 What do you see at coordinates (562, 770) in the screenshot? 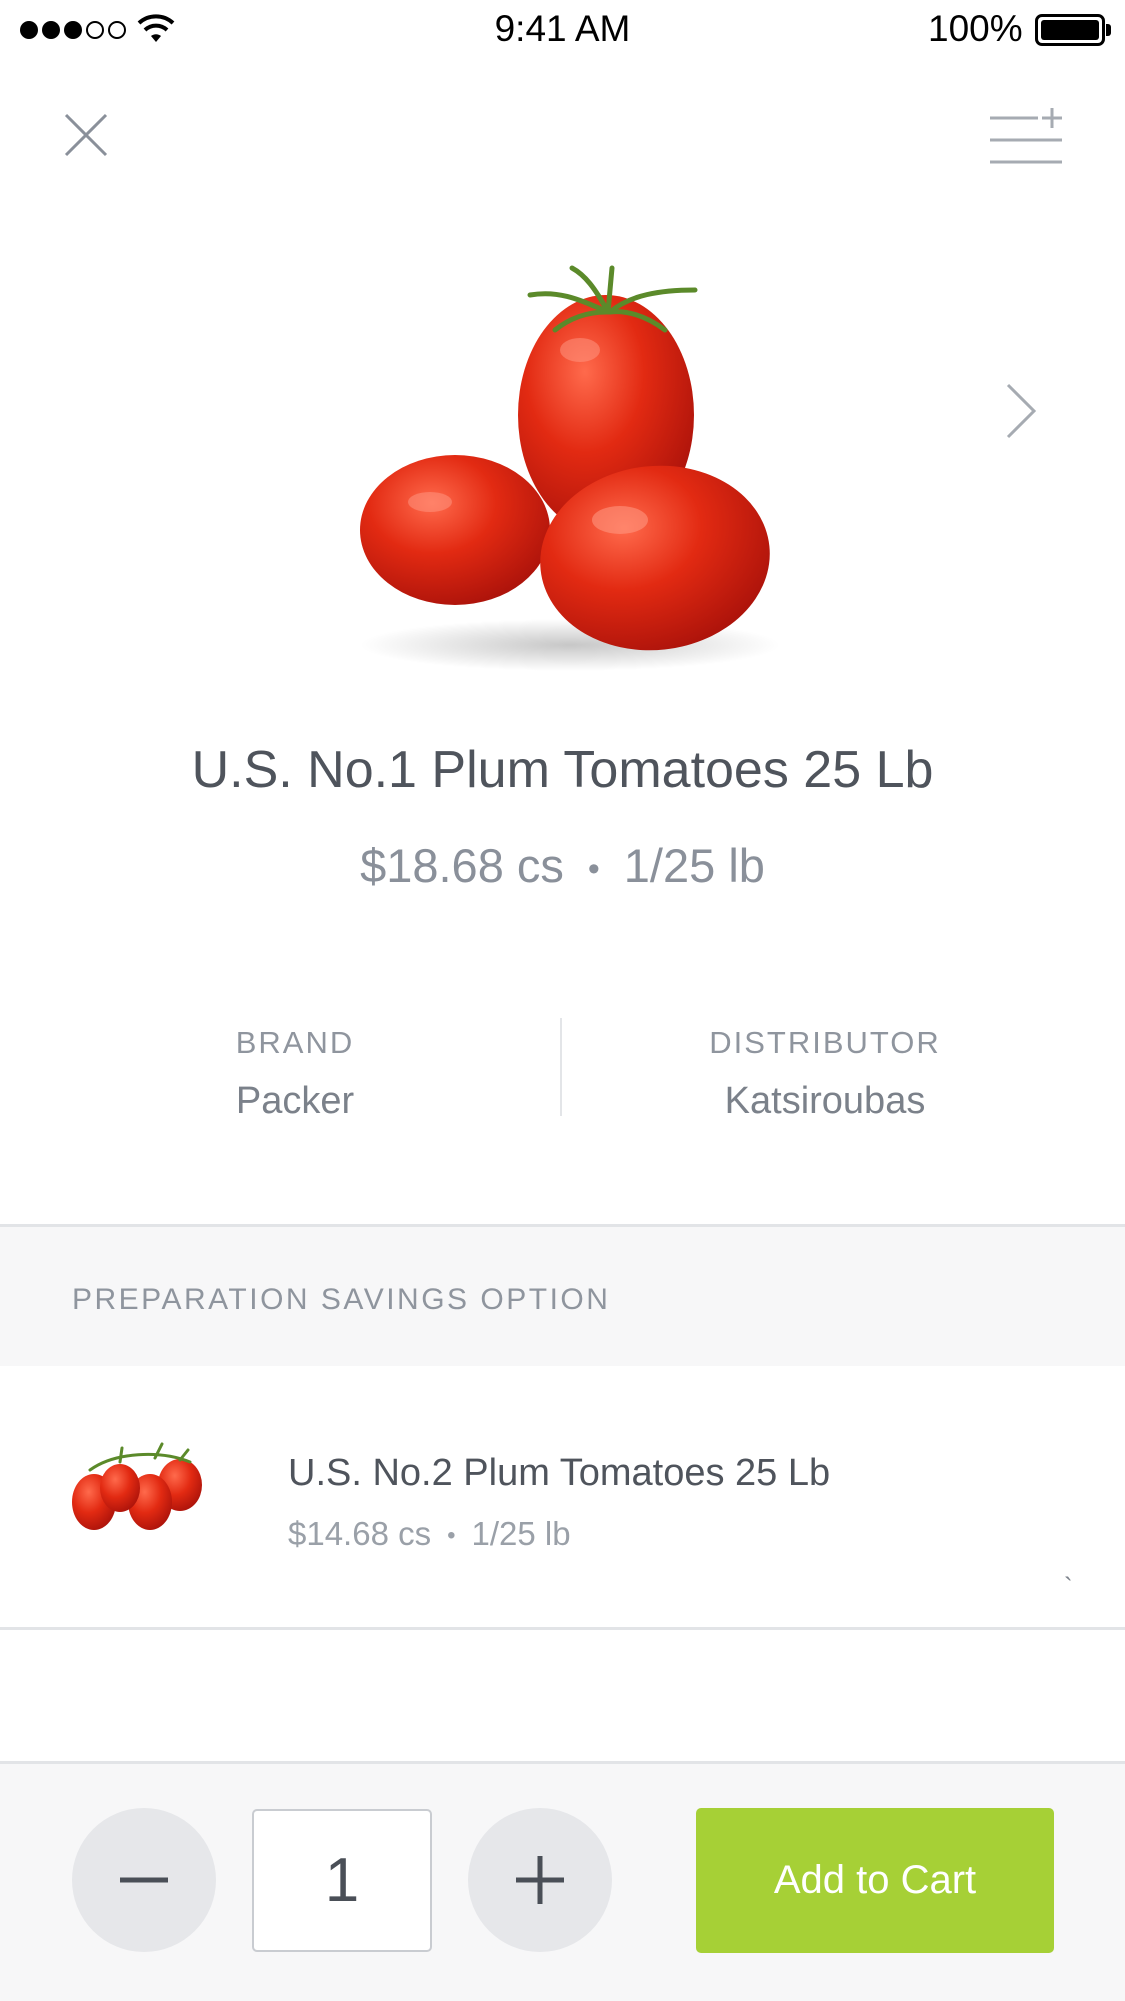
I see `product-title: U.S. No.1 Plum Tomatoes 25 Lb` at bounding box center [562, 770].